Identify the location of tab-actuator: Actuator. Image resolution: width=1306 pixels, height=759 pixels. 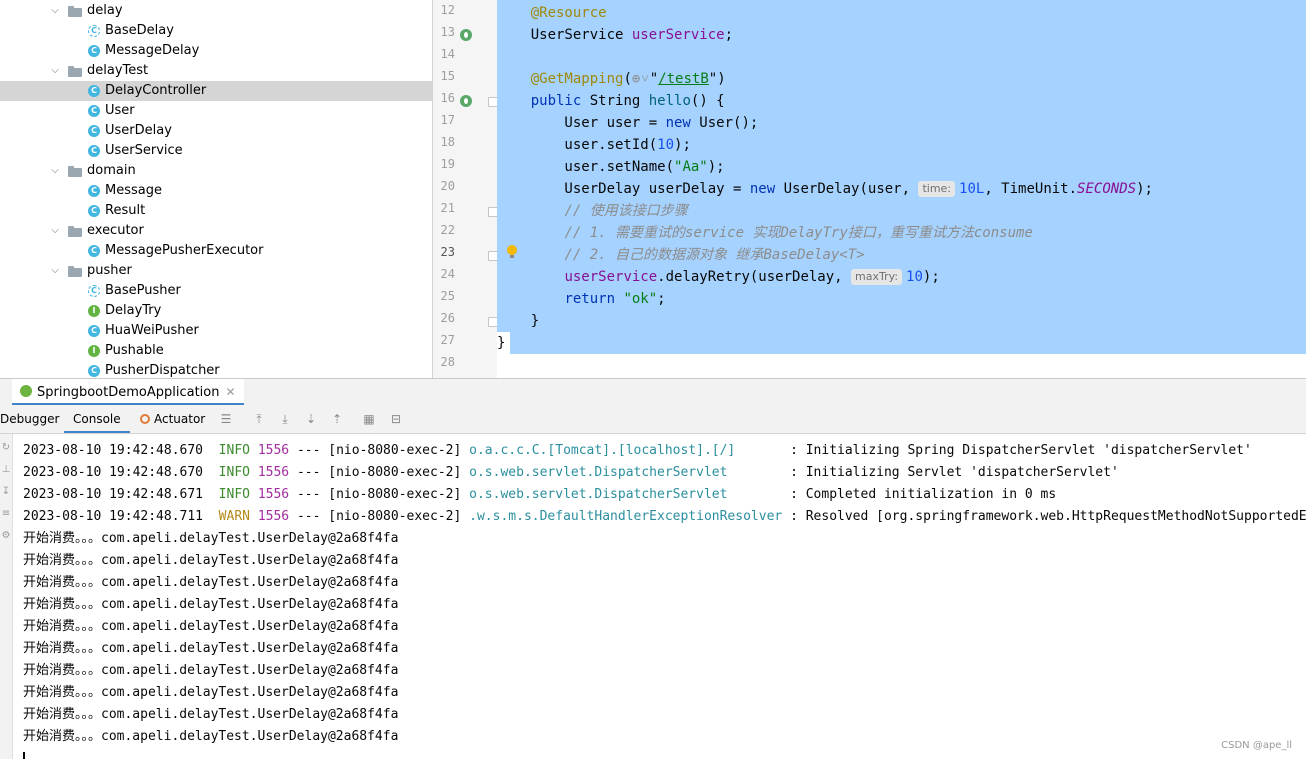
(172, 419).